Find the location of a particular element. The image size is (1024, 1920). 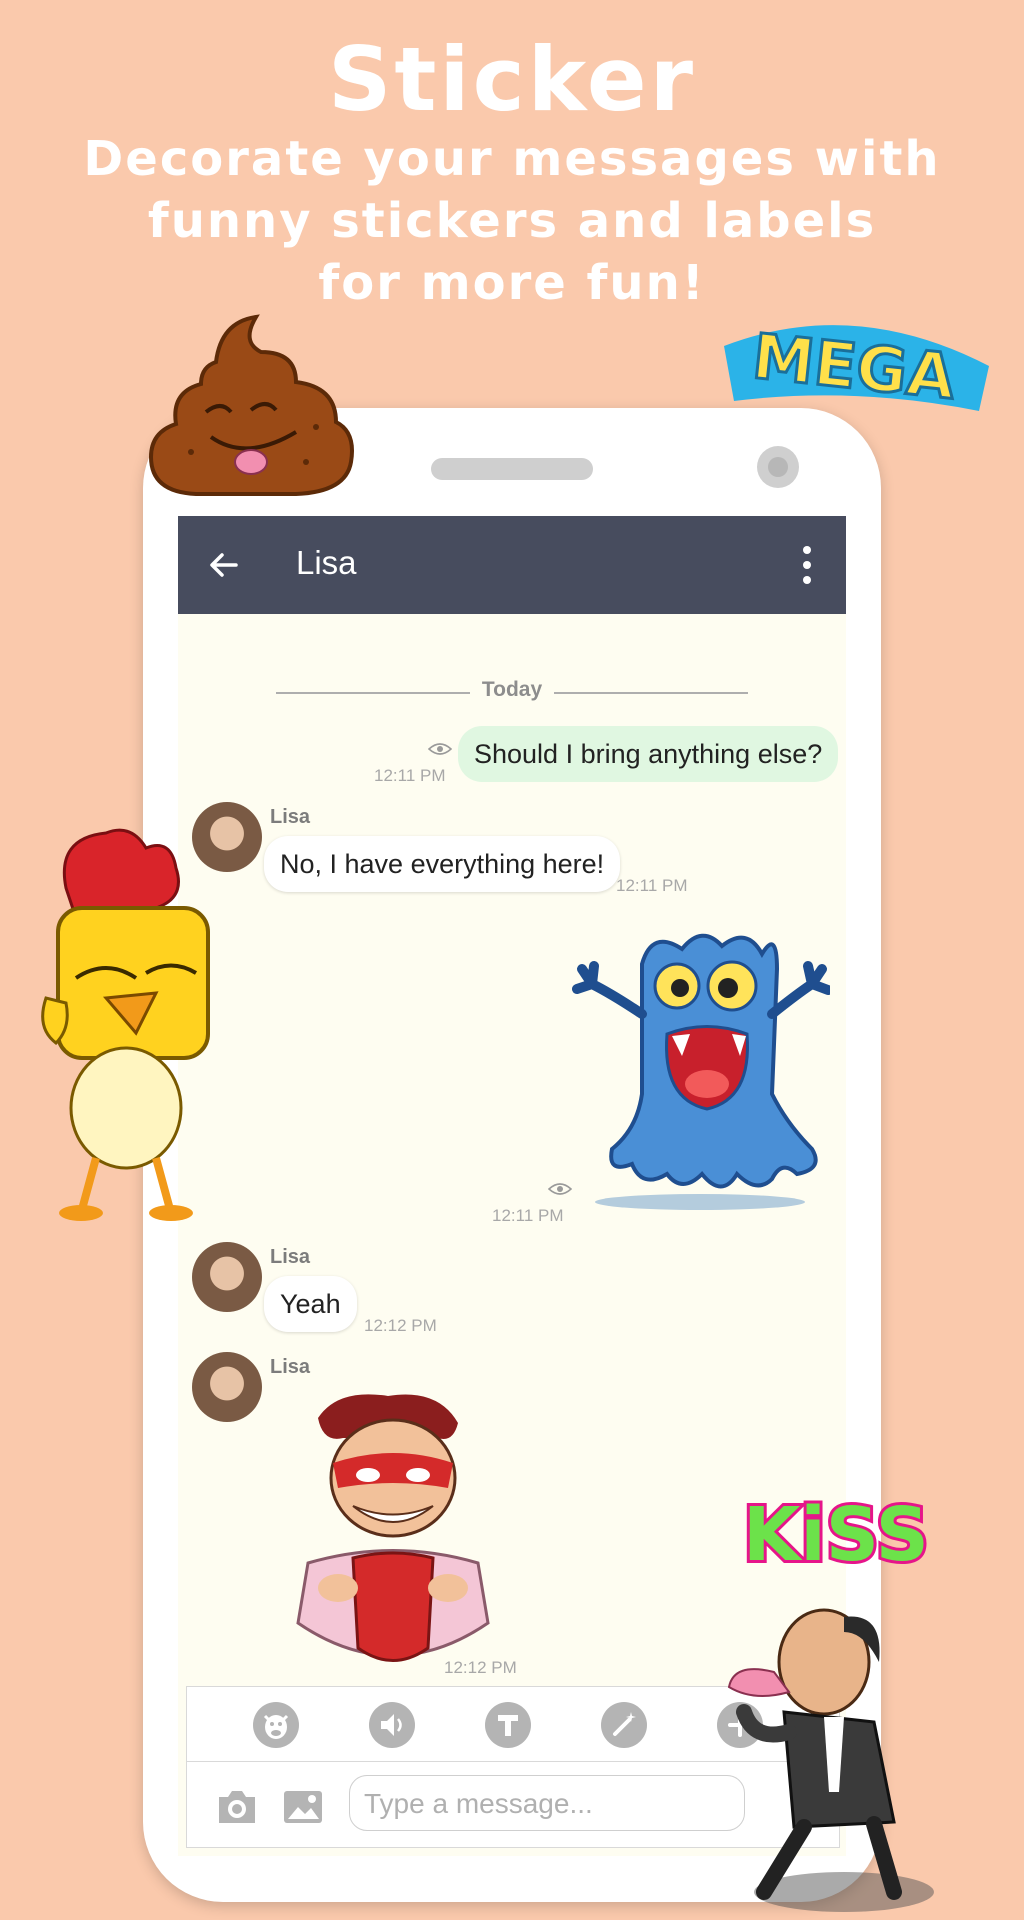

magic-icon is located at coordinates (624, 1725).